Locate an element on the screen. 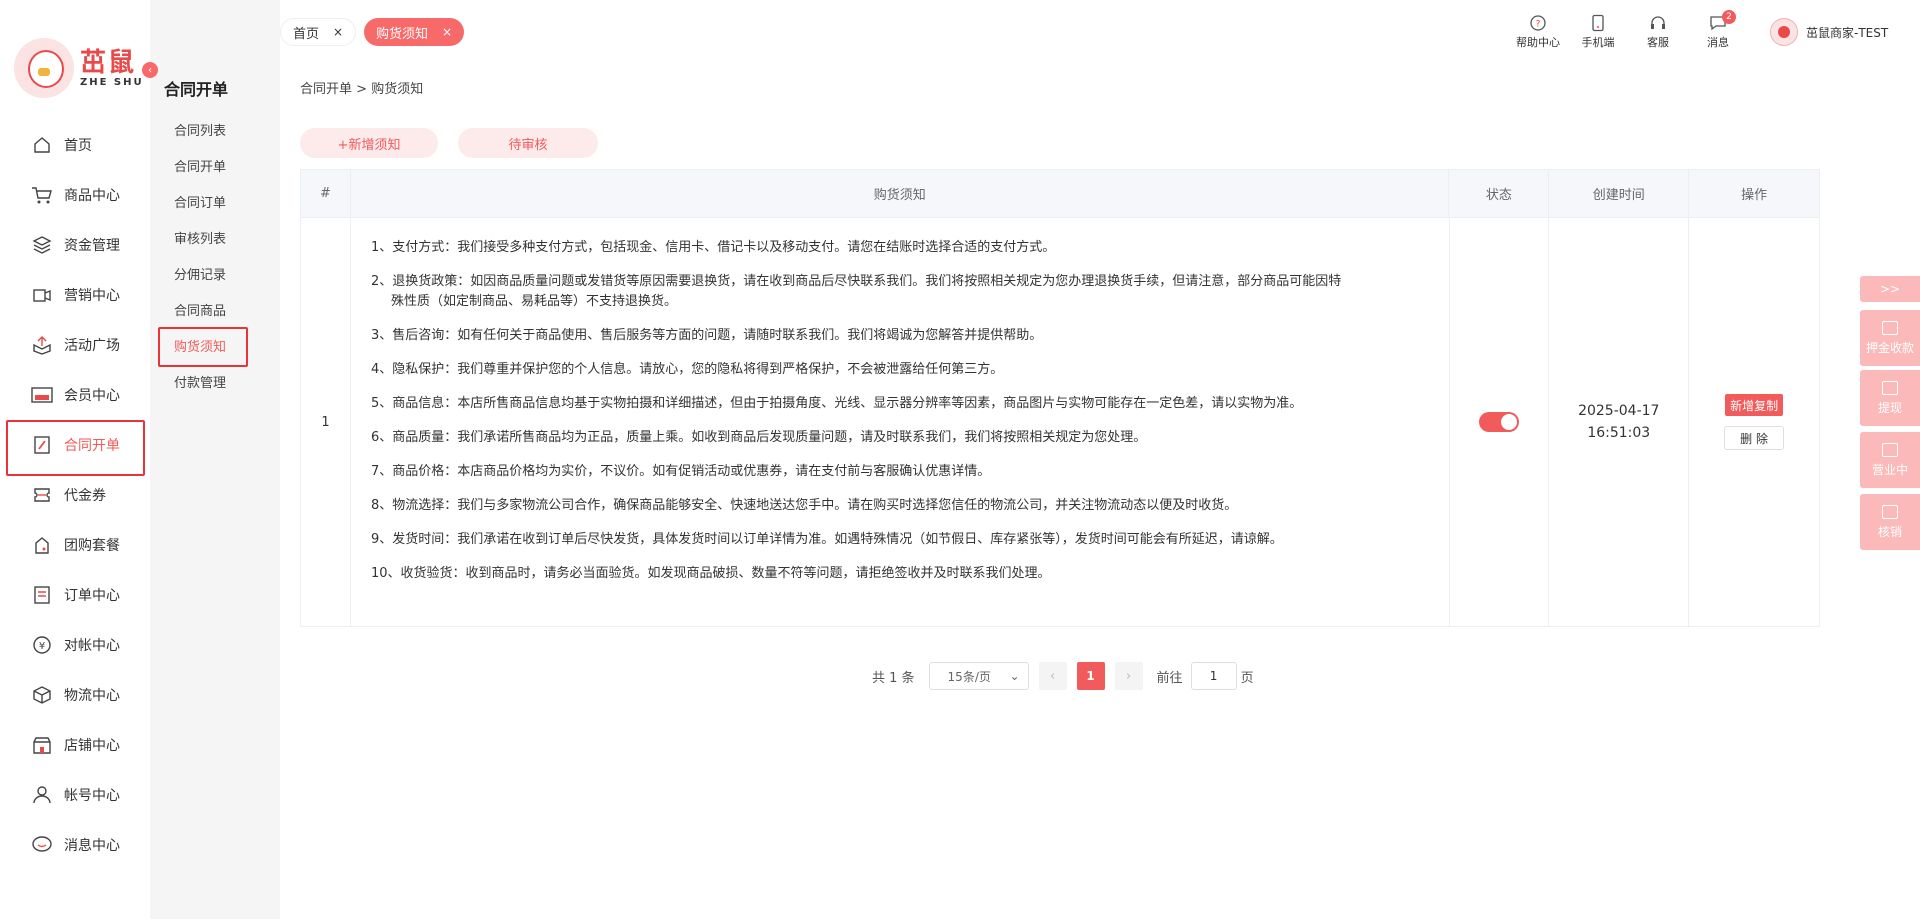 The width and height of the screenshot is (1920, 919). subnav-item-purchase-notice: 购货须知 is located at coordinates (215, 347).